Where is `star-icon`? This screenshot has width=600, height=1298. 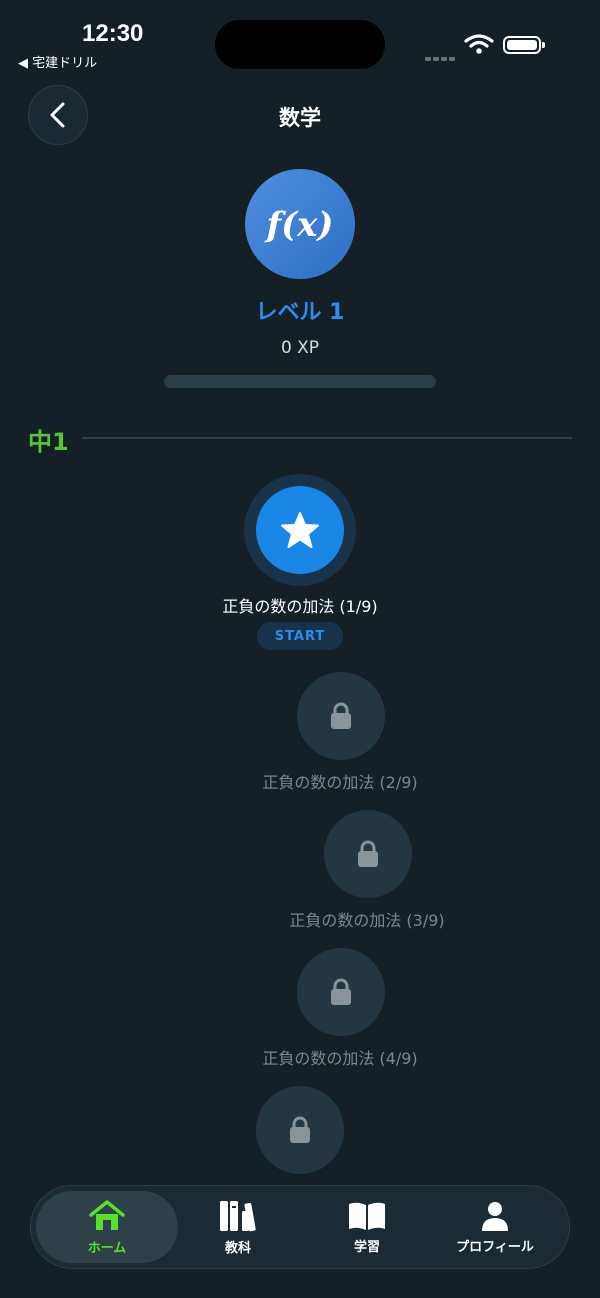
star-icon is located at coordinates (300, 530).